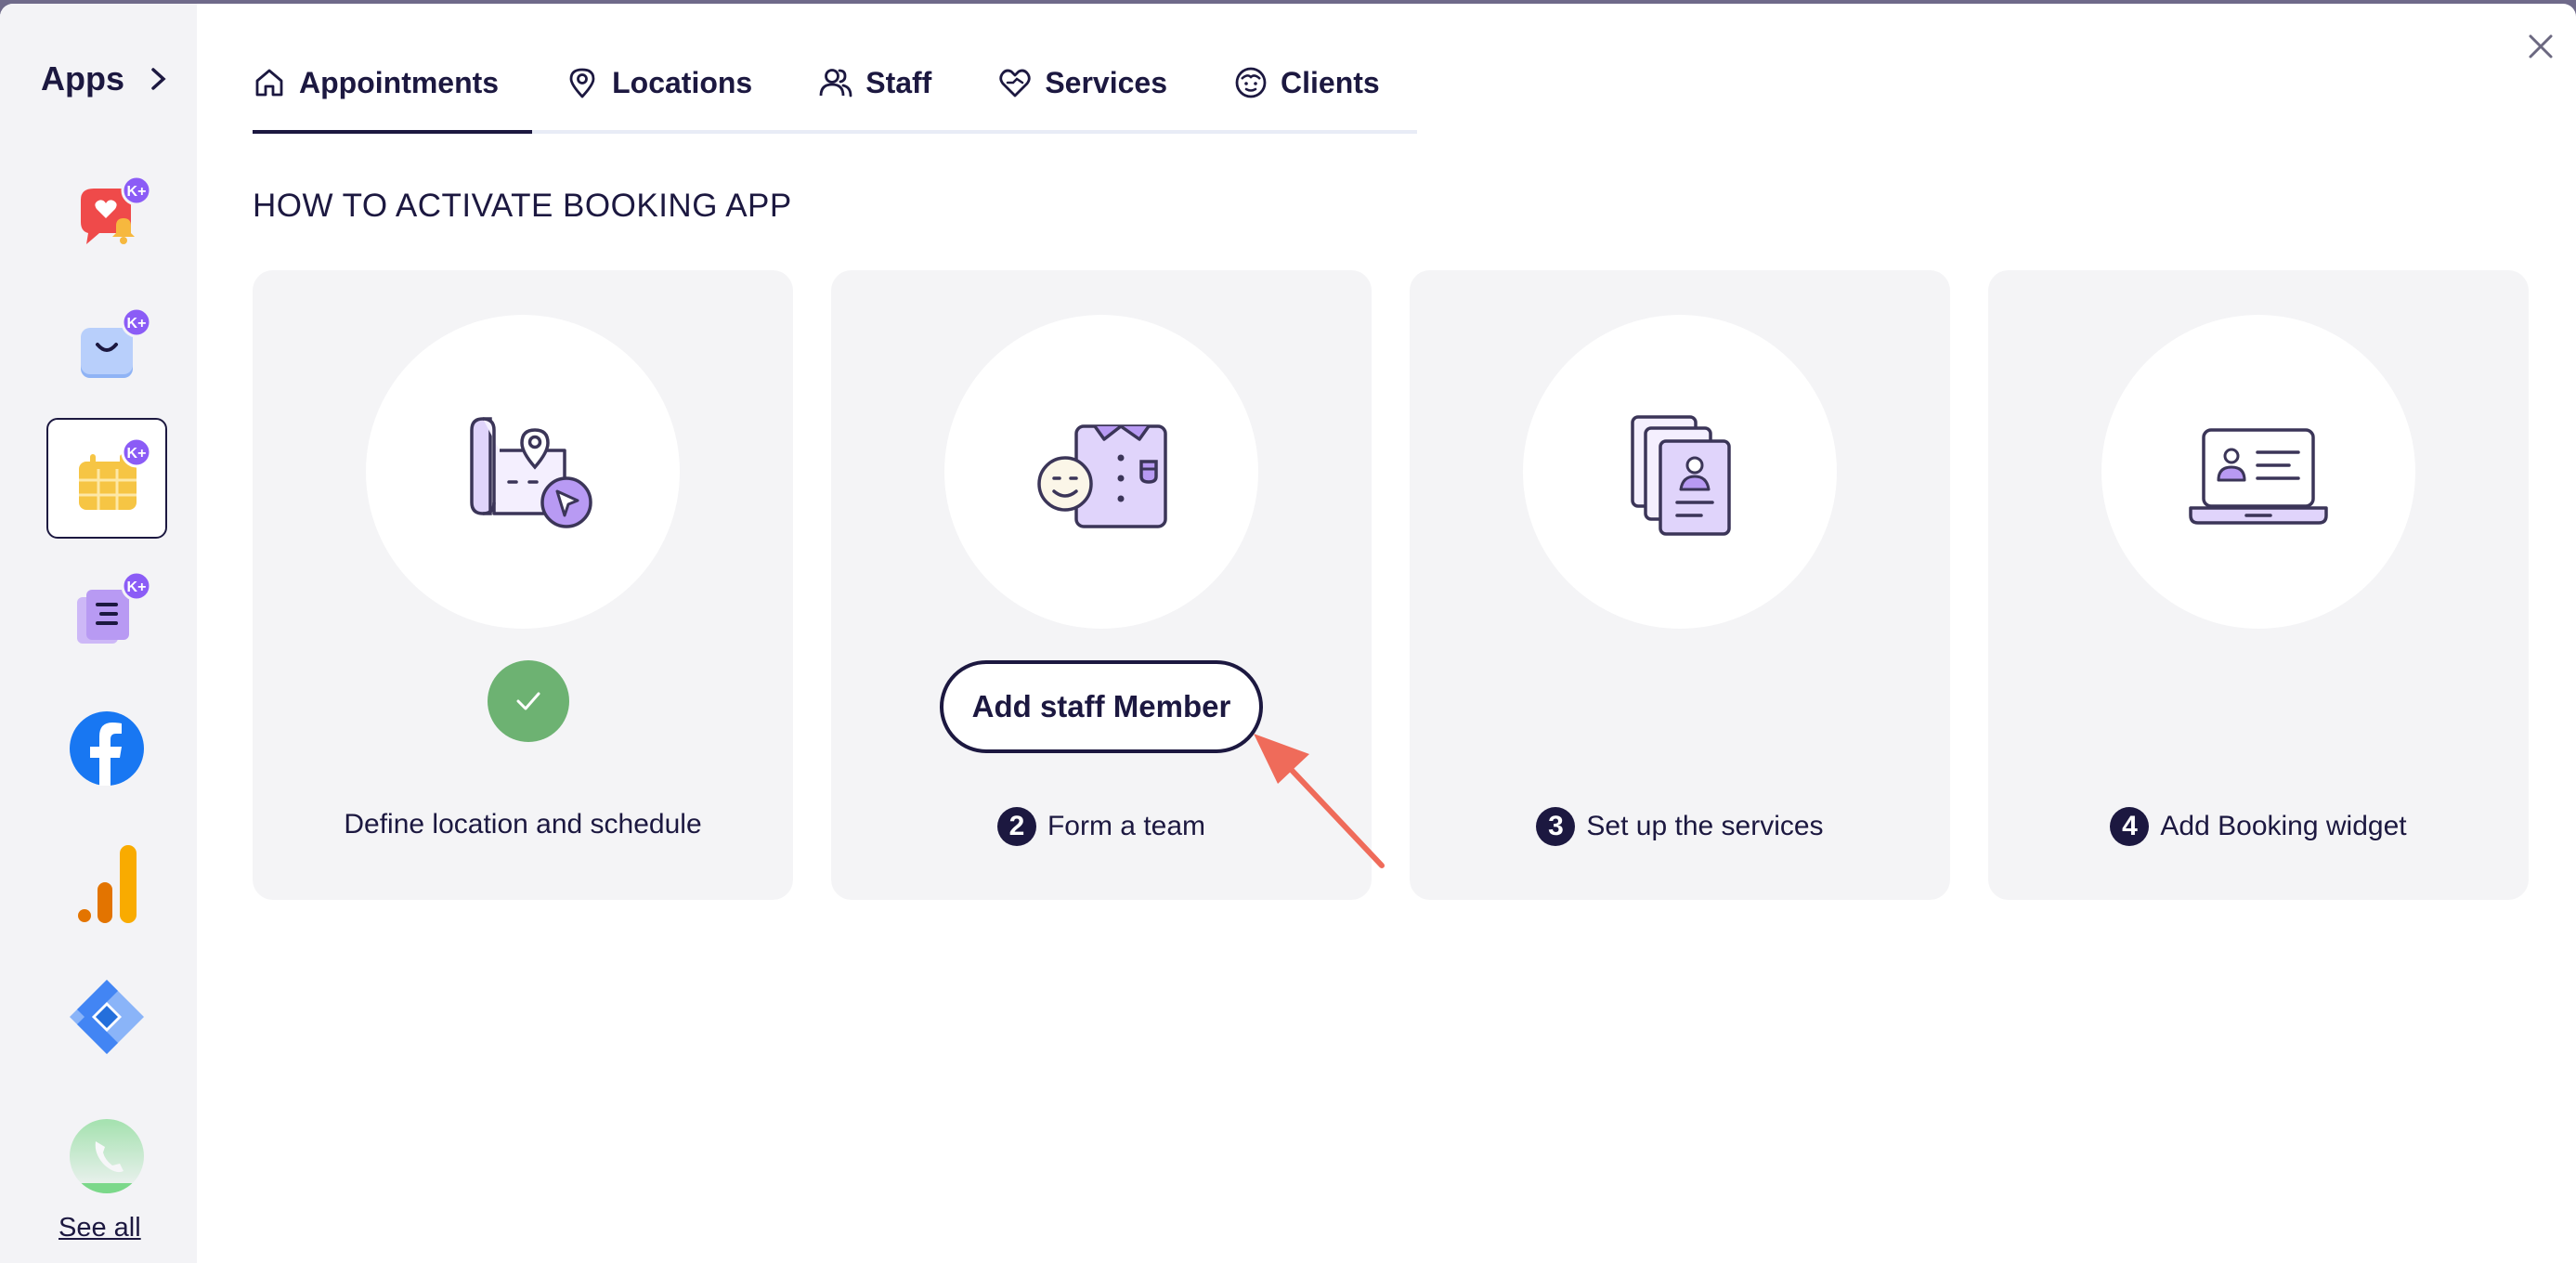  What do you see at coordinates (531, 472) in the screenshot?
I see `map-location-illustration-icon` at bounding box center [531, 472].